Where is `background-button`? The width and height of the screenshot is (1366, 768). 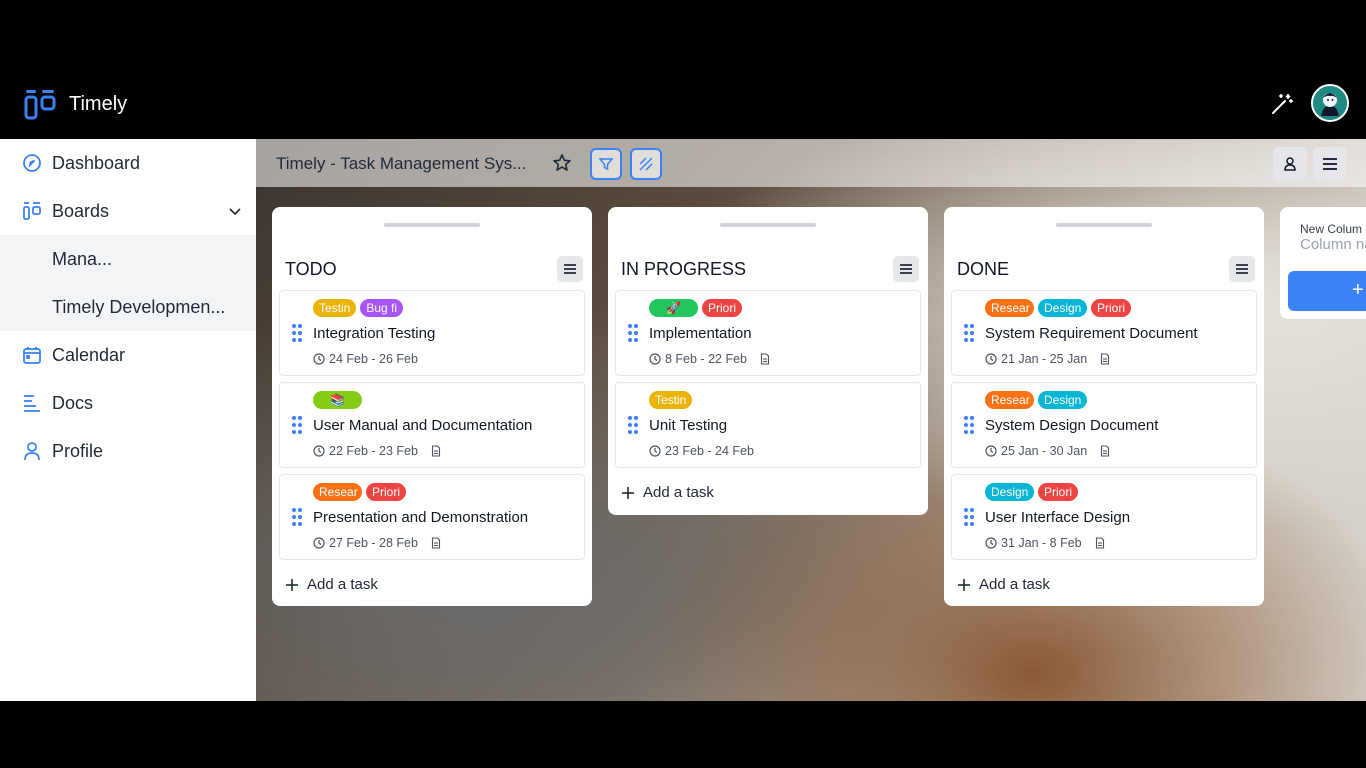 background-button is located at coordinates (646, 164).